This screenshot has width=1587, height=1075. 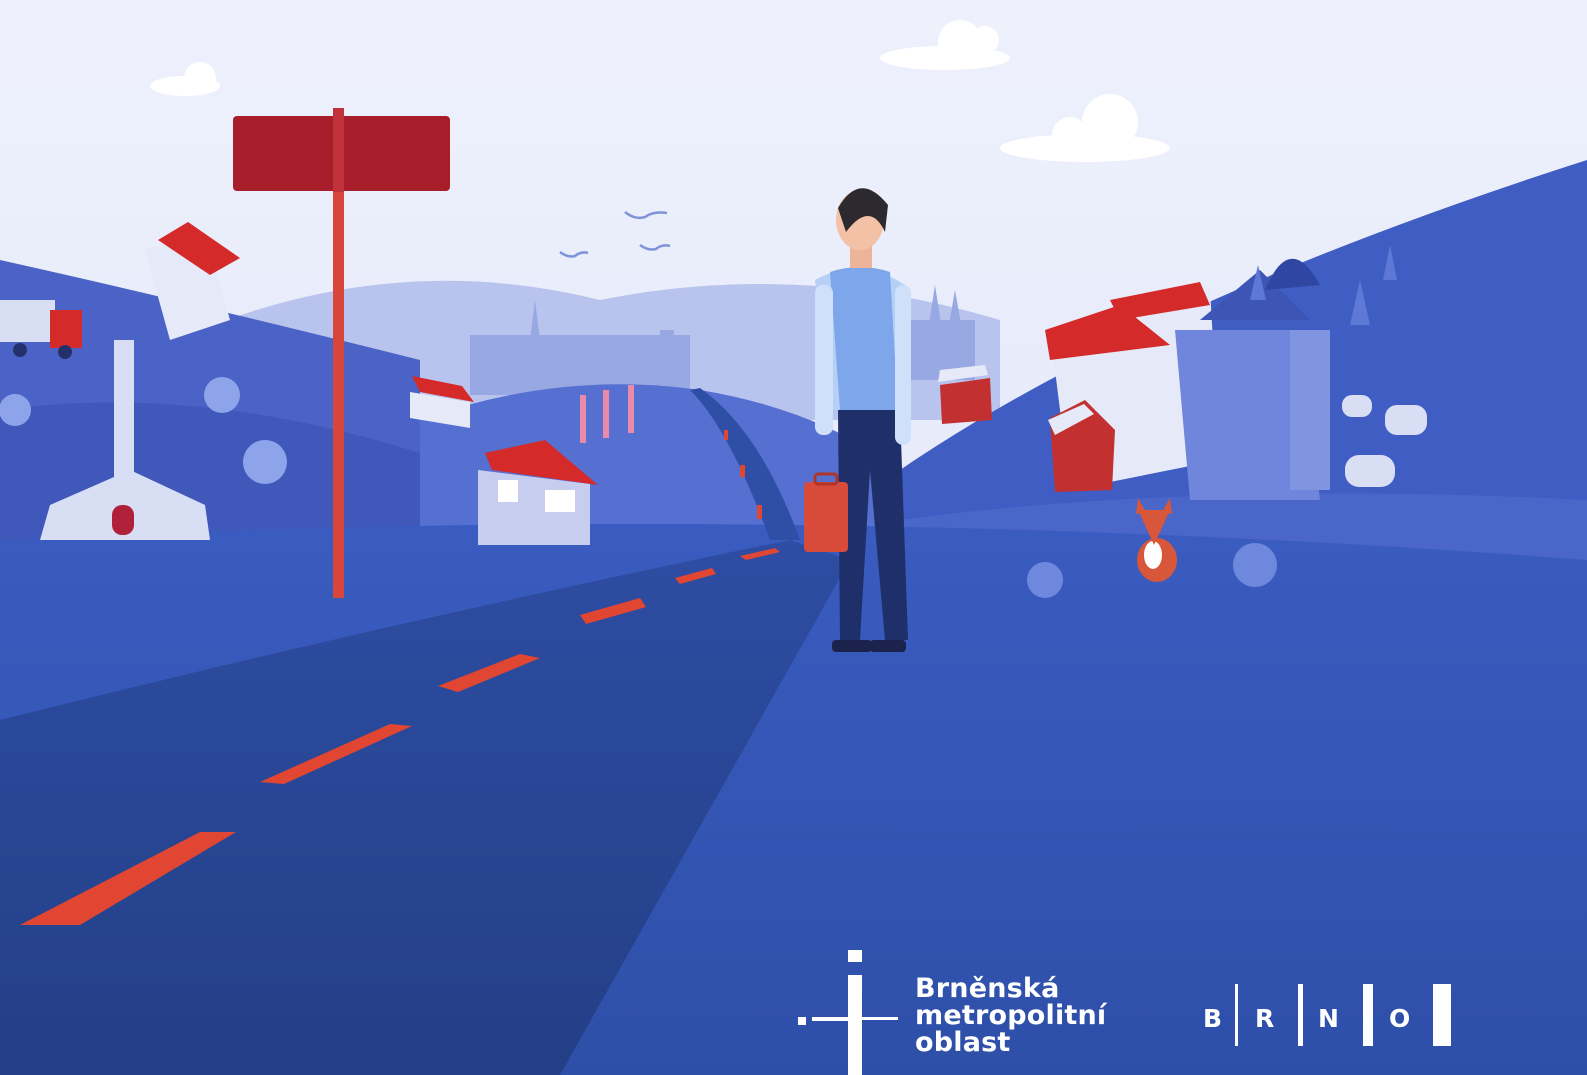 I want to click on metro-logo-line1: Brněnská, so click(x=987, y=988).